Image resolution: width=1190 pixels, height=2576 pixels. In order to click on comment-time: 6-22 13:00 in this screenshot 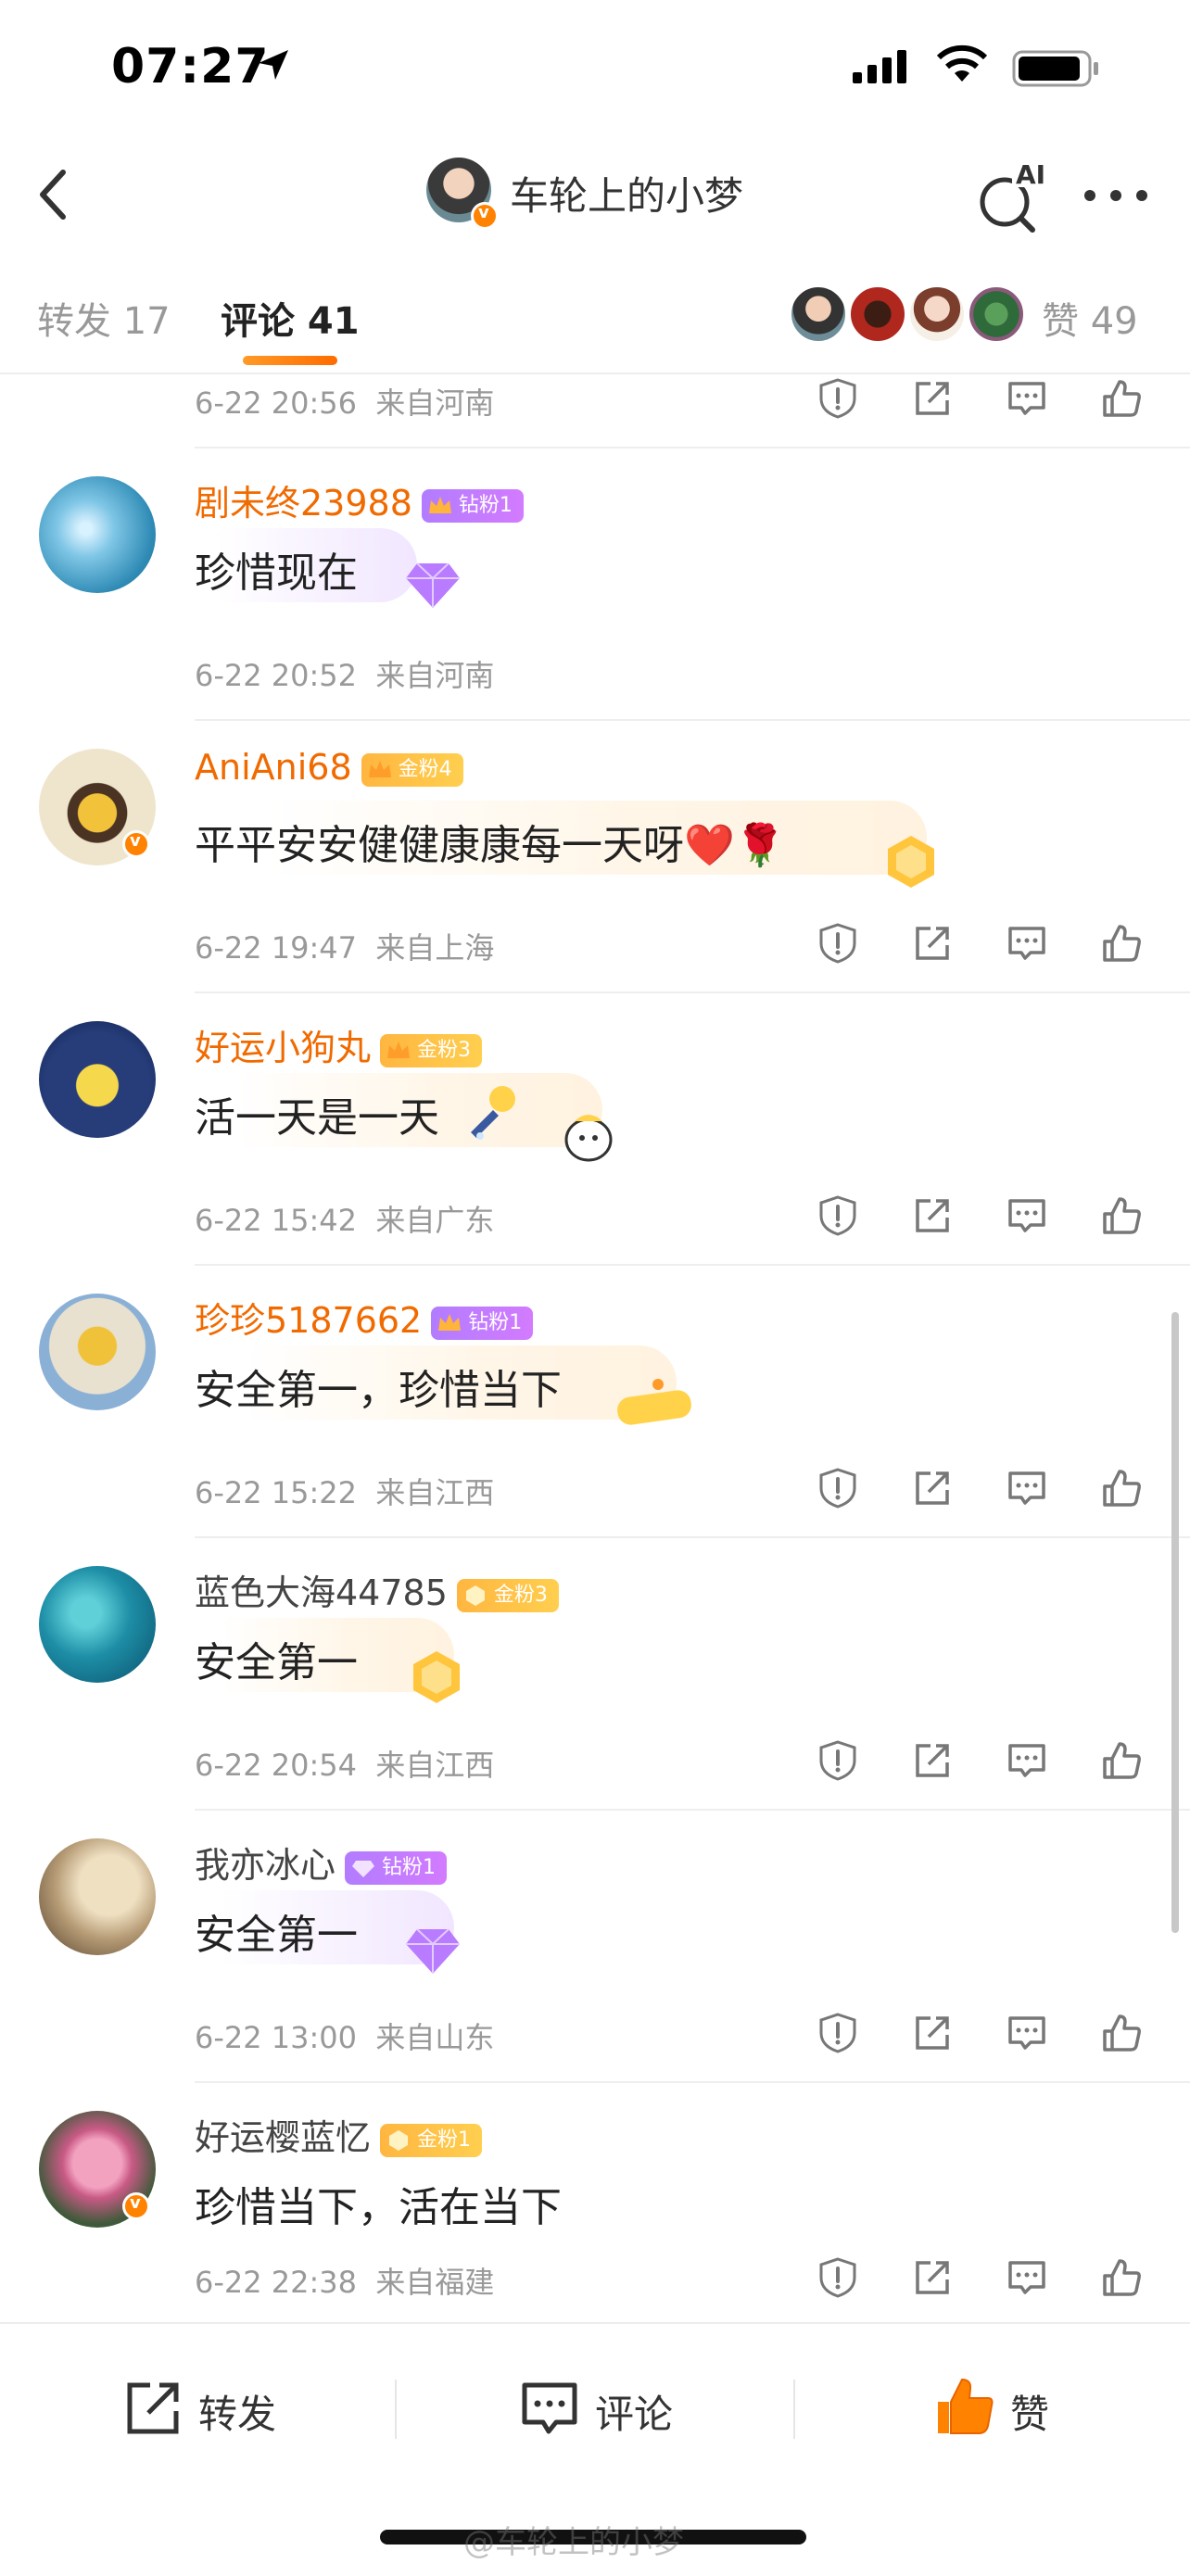, I will do `click(276, 2037)`.